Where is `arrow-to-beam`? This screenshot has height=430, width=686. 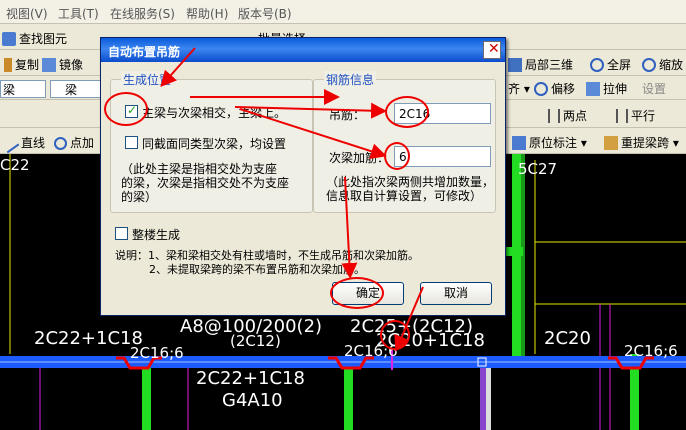 arrow-to-beam is located at coordinates (409, 319).